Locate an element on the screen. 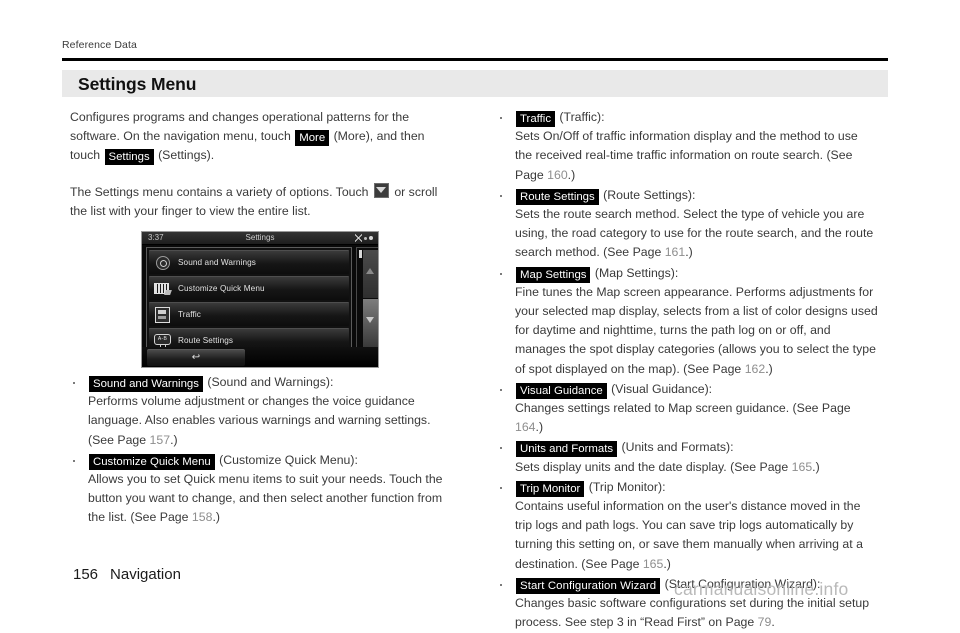  device-scrollbar is located at coordinates (367, 298).